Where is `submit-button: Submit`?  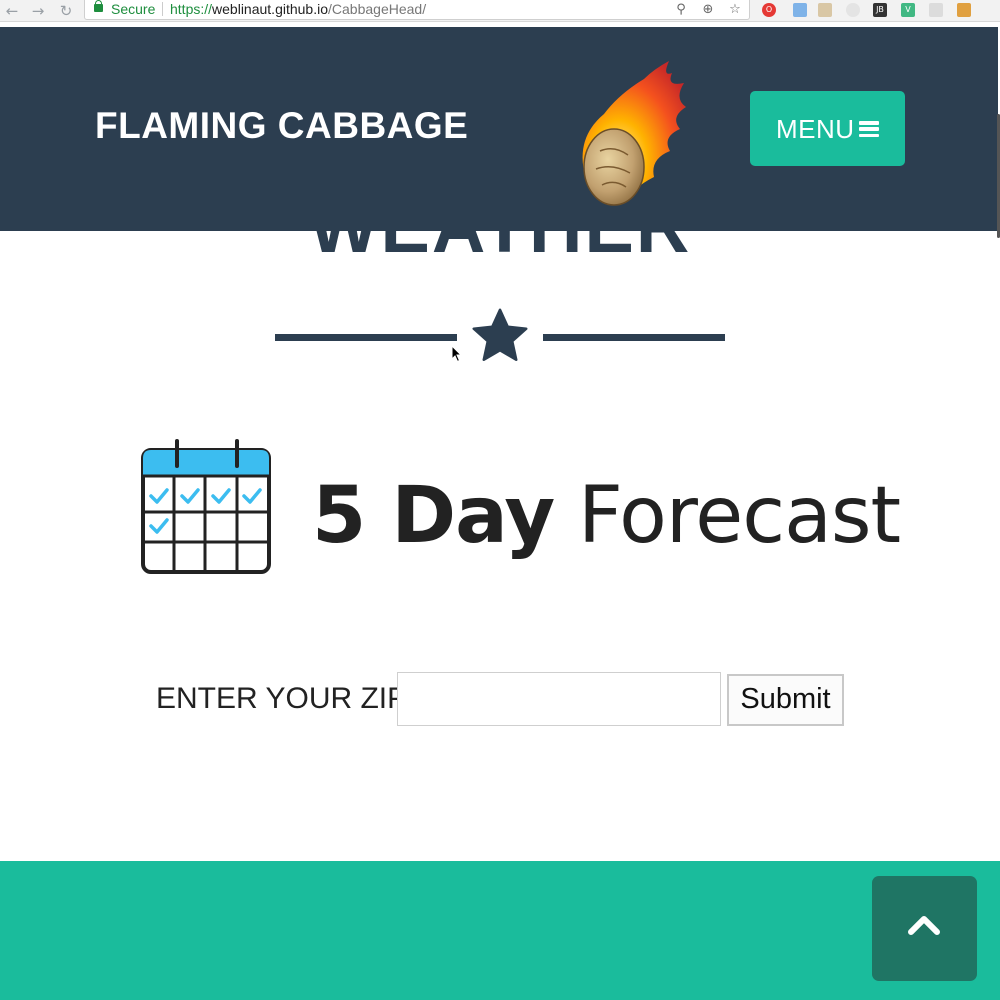 submit-button: Submit is located at coordinates (785, 700).